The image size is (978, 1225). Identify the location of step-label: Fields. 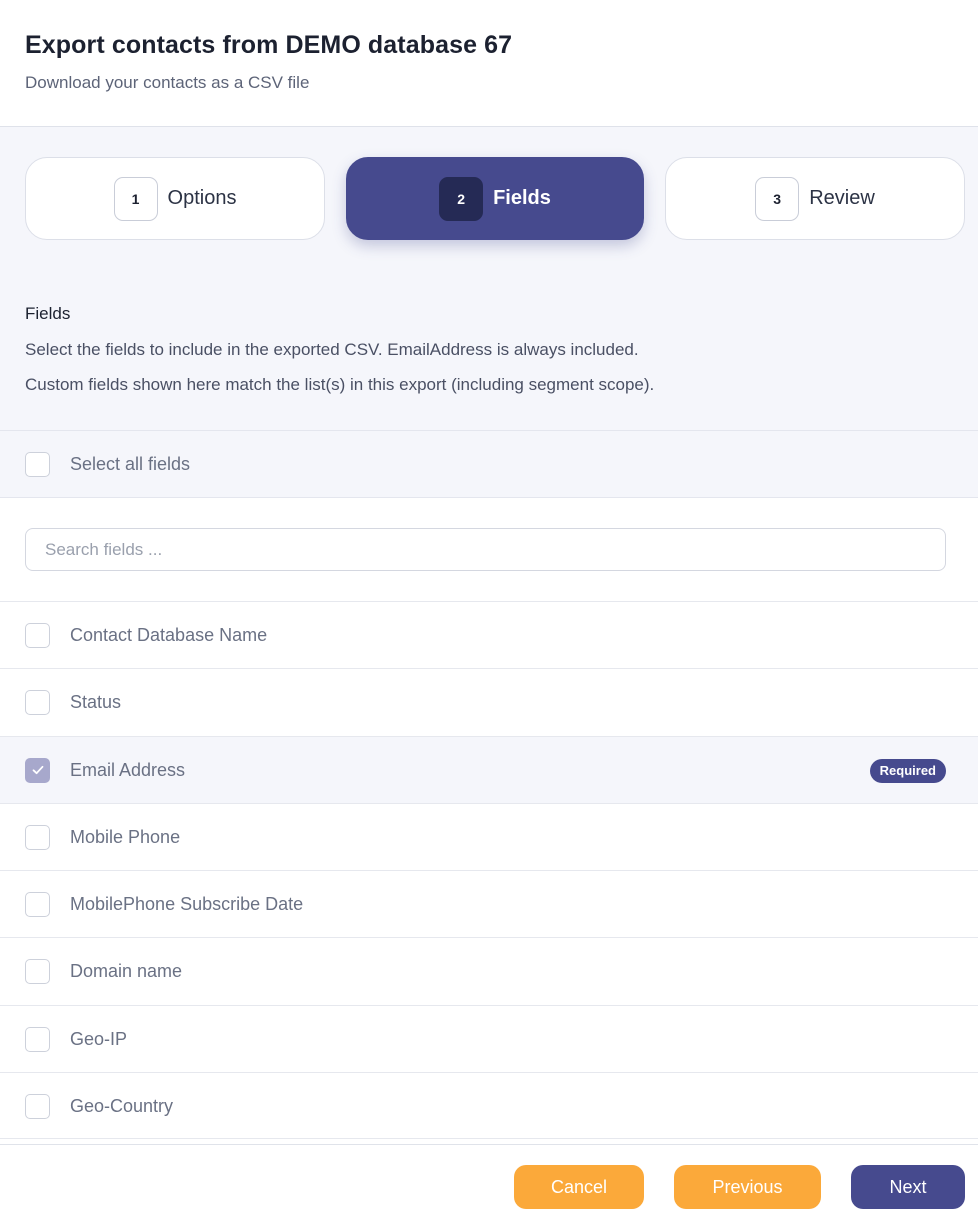
(522, 198).